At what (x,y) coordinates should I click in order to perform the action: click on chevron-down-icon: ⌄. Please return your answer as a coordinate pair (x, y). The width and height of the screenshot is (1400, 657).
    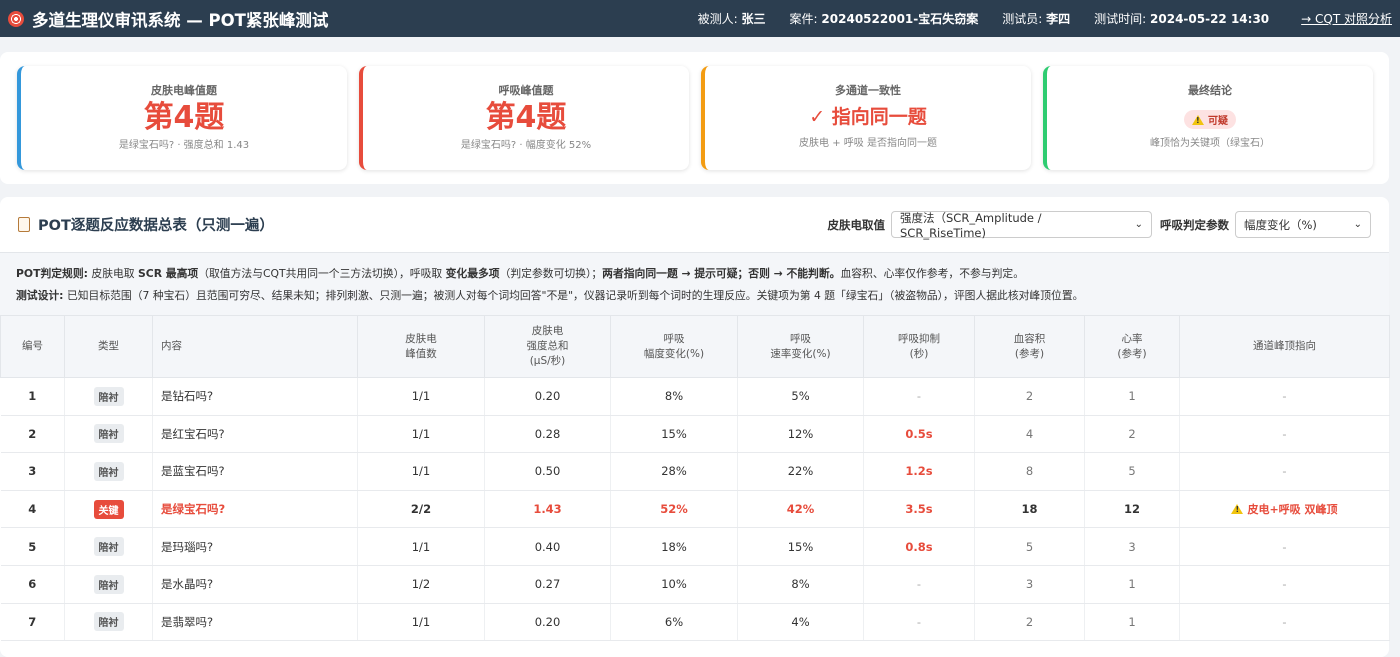
    Looking at the image, I should click on (1138, 224).